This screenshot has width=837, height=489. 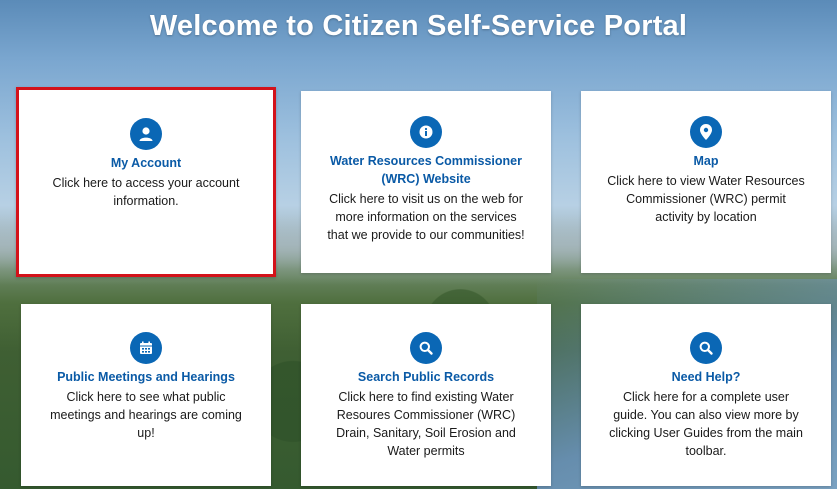 I want to click on card-title: Public Meetings and Hearings, so click(x=146, y=377).